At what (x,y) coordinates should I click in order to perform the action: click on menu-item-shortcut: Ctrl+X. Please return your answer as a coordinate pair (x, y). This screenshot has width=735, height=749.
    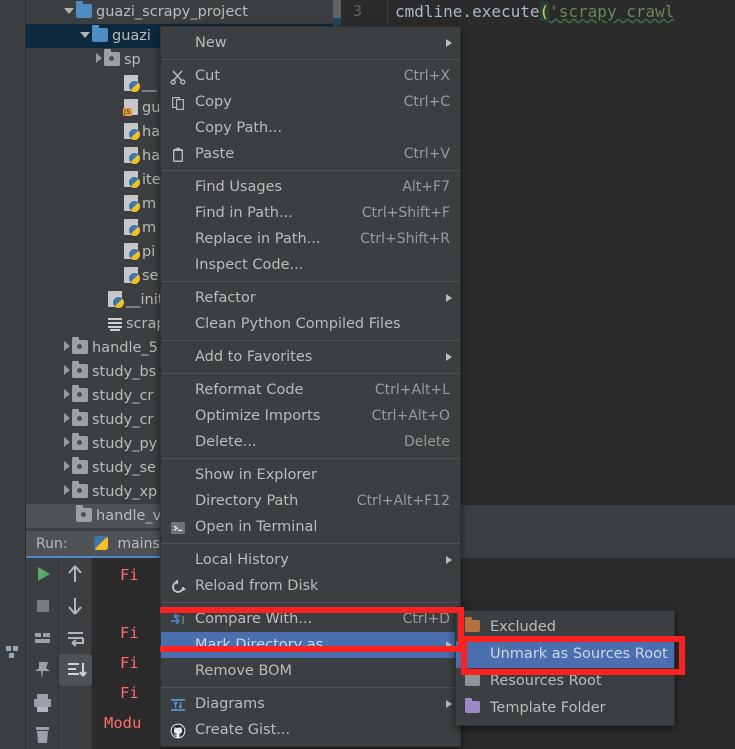
    Looking at the image, I should click on (426, 76).